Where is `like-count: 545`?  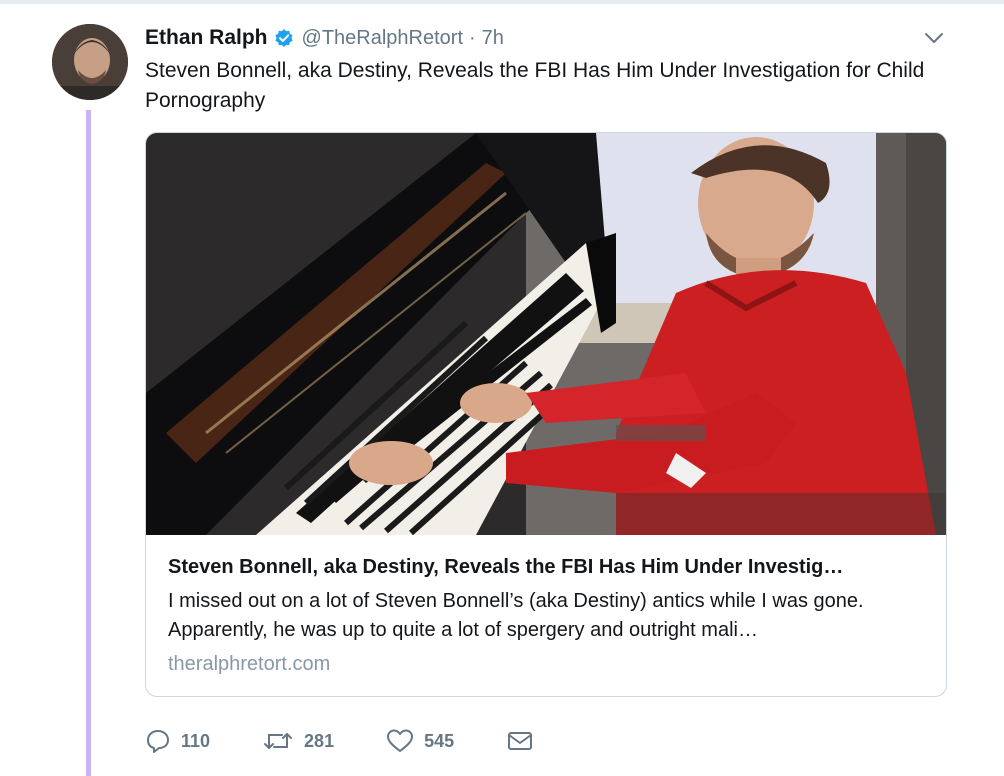 like-count: 545 is located at coordinates (439, 740).